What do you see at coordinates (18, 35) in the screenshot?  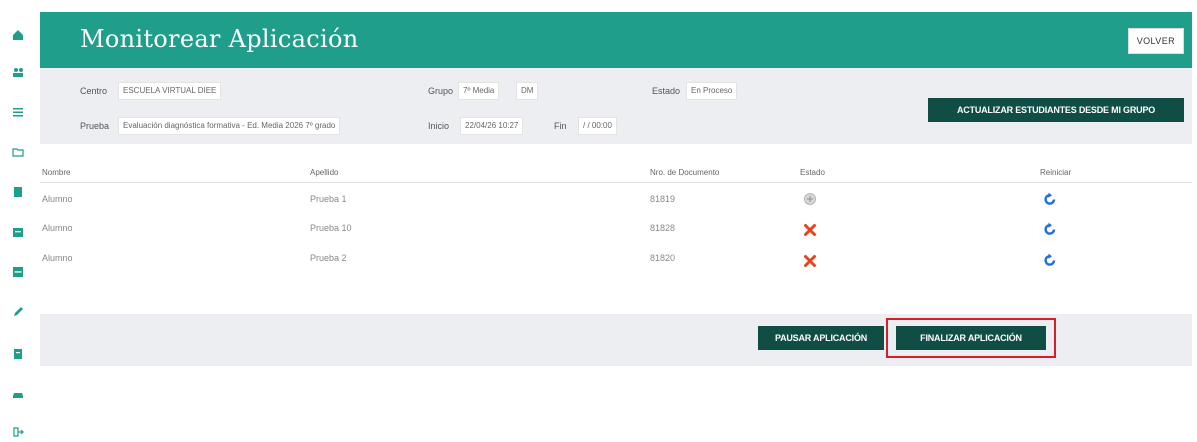 I see `home-icon` at bounding box center [18, 35].